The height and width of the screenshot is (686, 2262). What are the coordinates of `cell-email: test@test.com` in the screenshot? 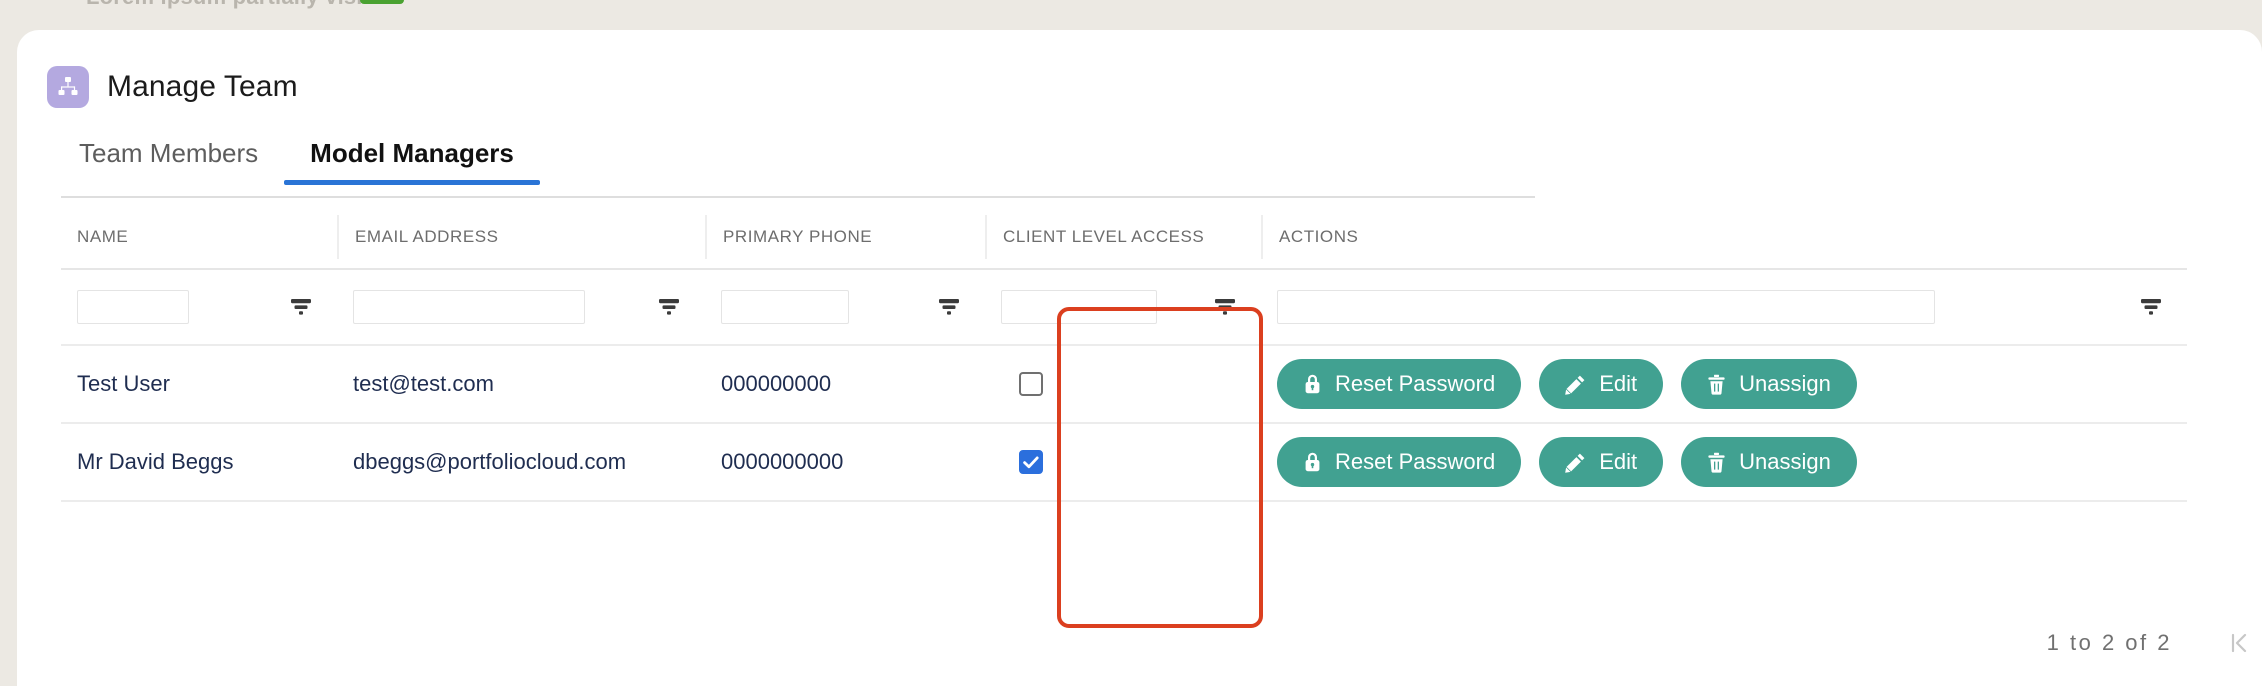 It's located at (423, 383).